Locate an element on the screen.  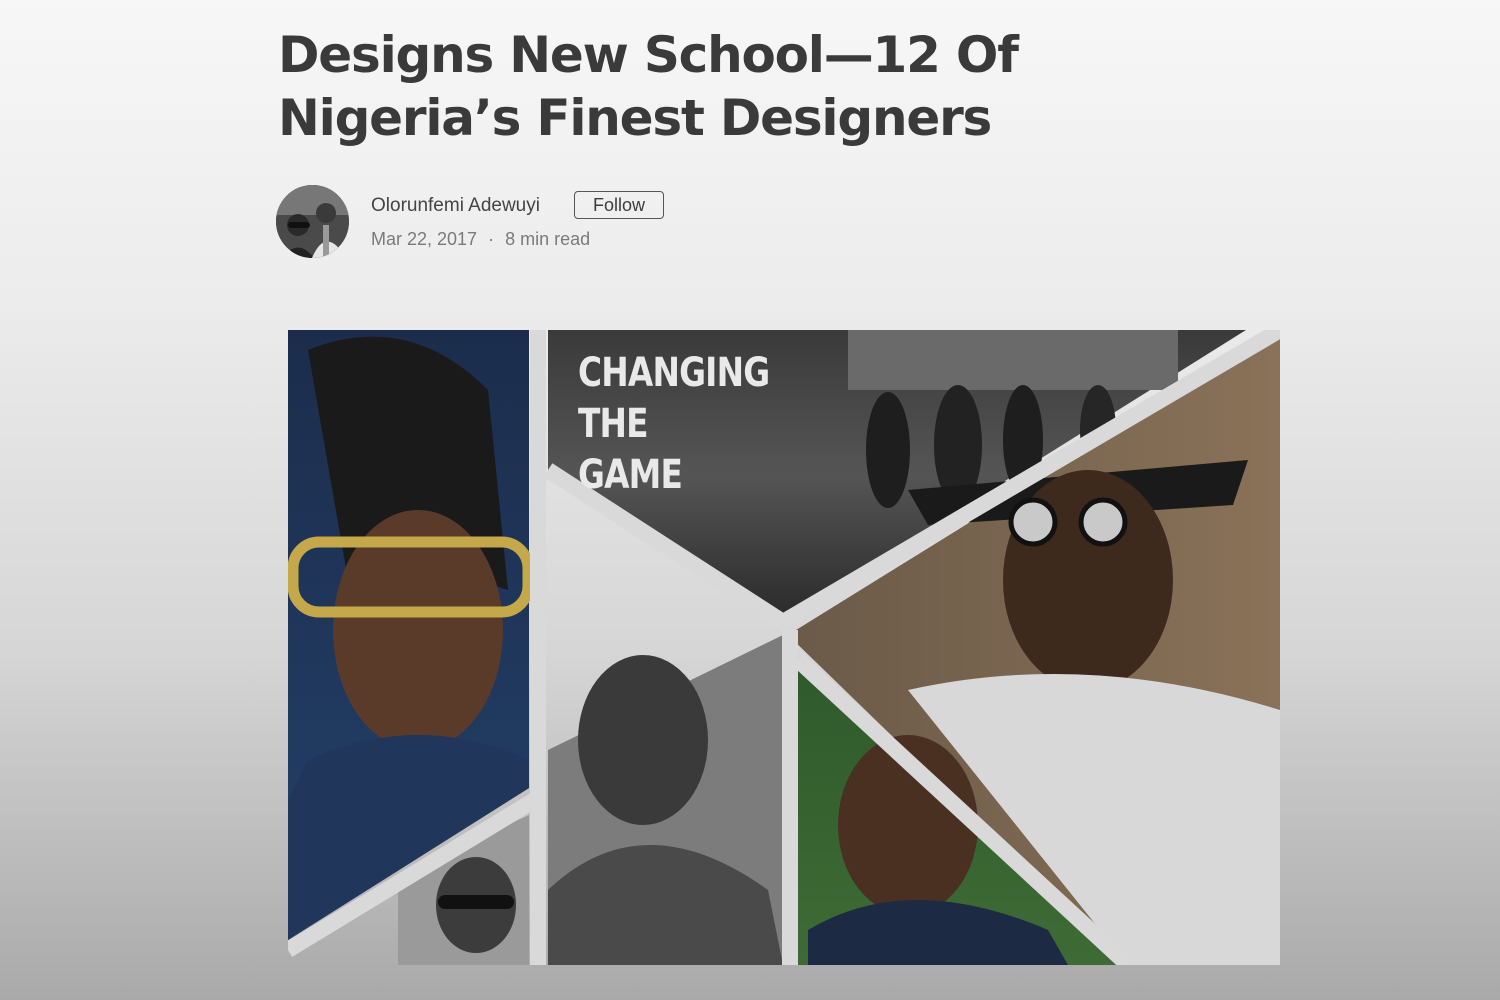
author-avatar is located at coordinates (312, 221).